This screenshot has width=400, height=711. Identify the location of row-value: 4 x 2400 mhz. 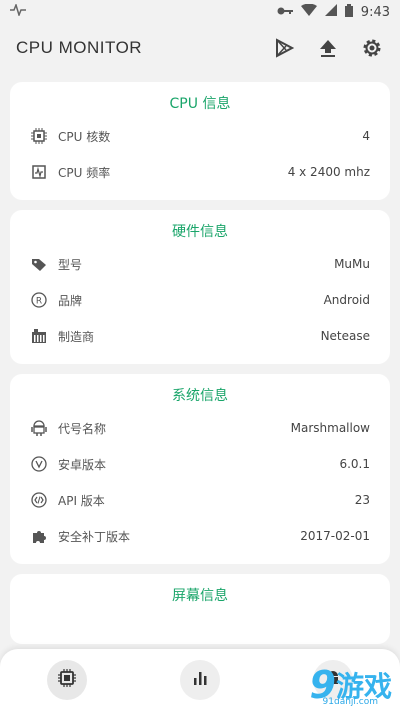
(328, 172).